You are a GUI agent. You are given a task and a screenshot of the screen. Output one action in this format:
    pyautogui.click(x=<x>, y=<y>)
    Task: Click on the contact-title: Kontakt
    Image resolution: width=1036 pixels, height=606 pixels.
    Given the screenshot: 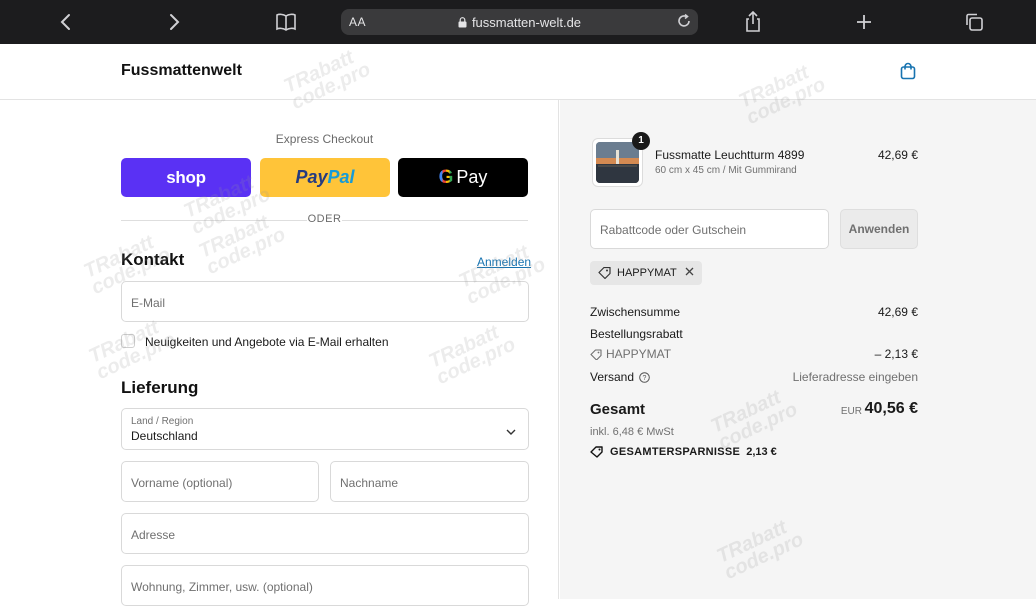 What is the action you would take?
    pyautogui.click(x=153, y=259)
    